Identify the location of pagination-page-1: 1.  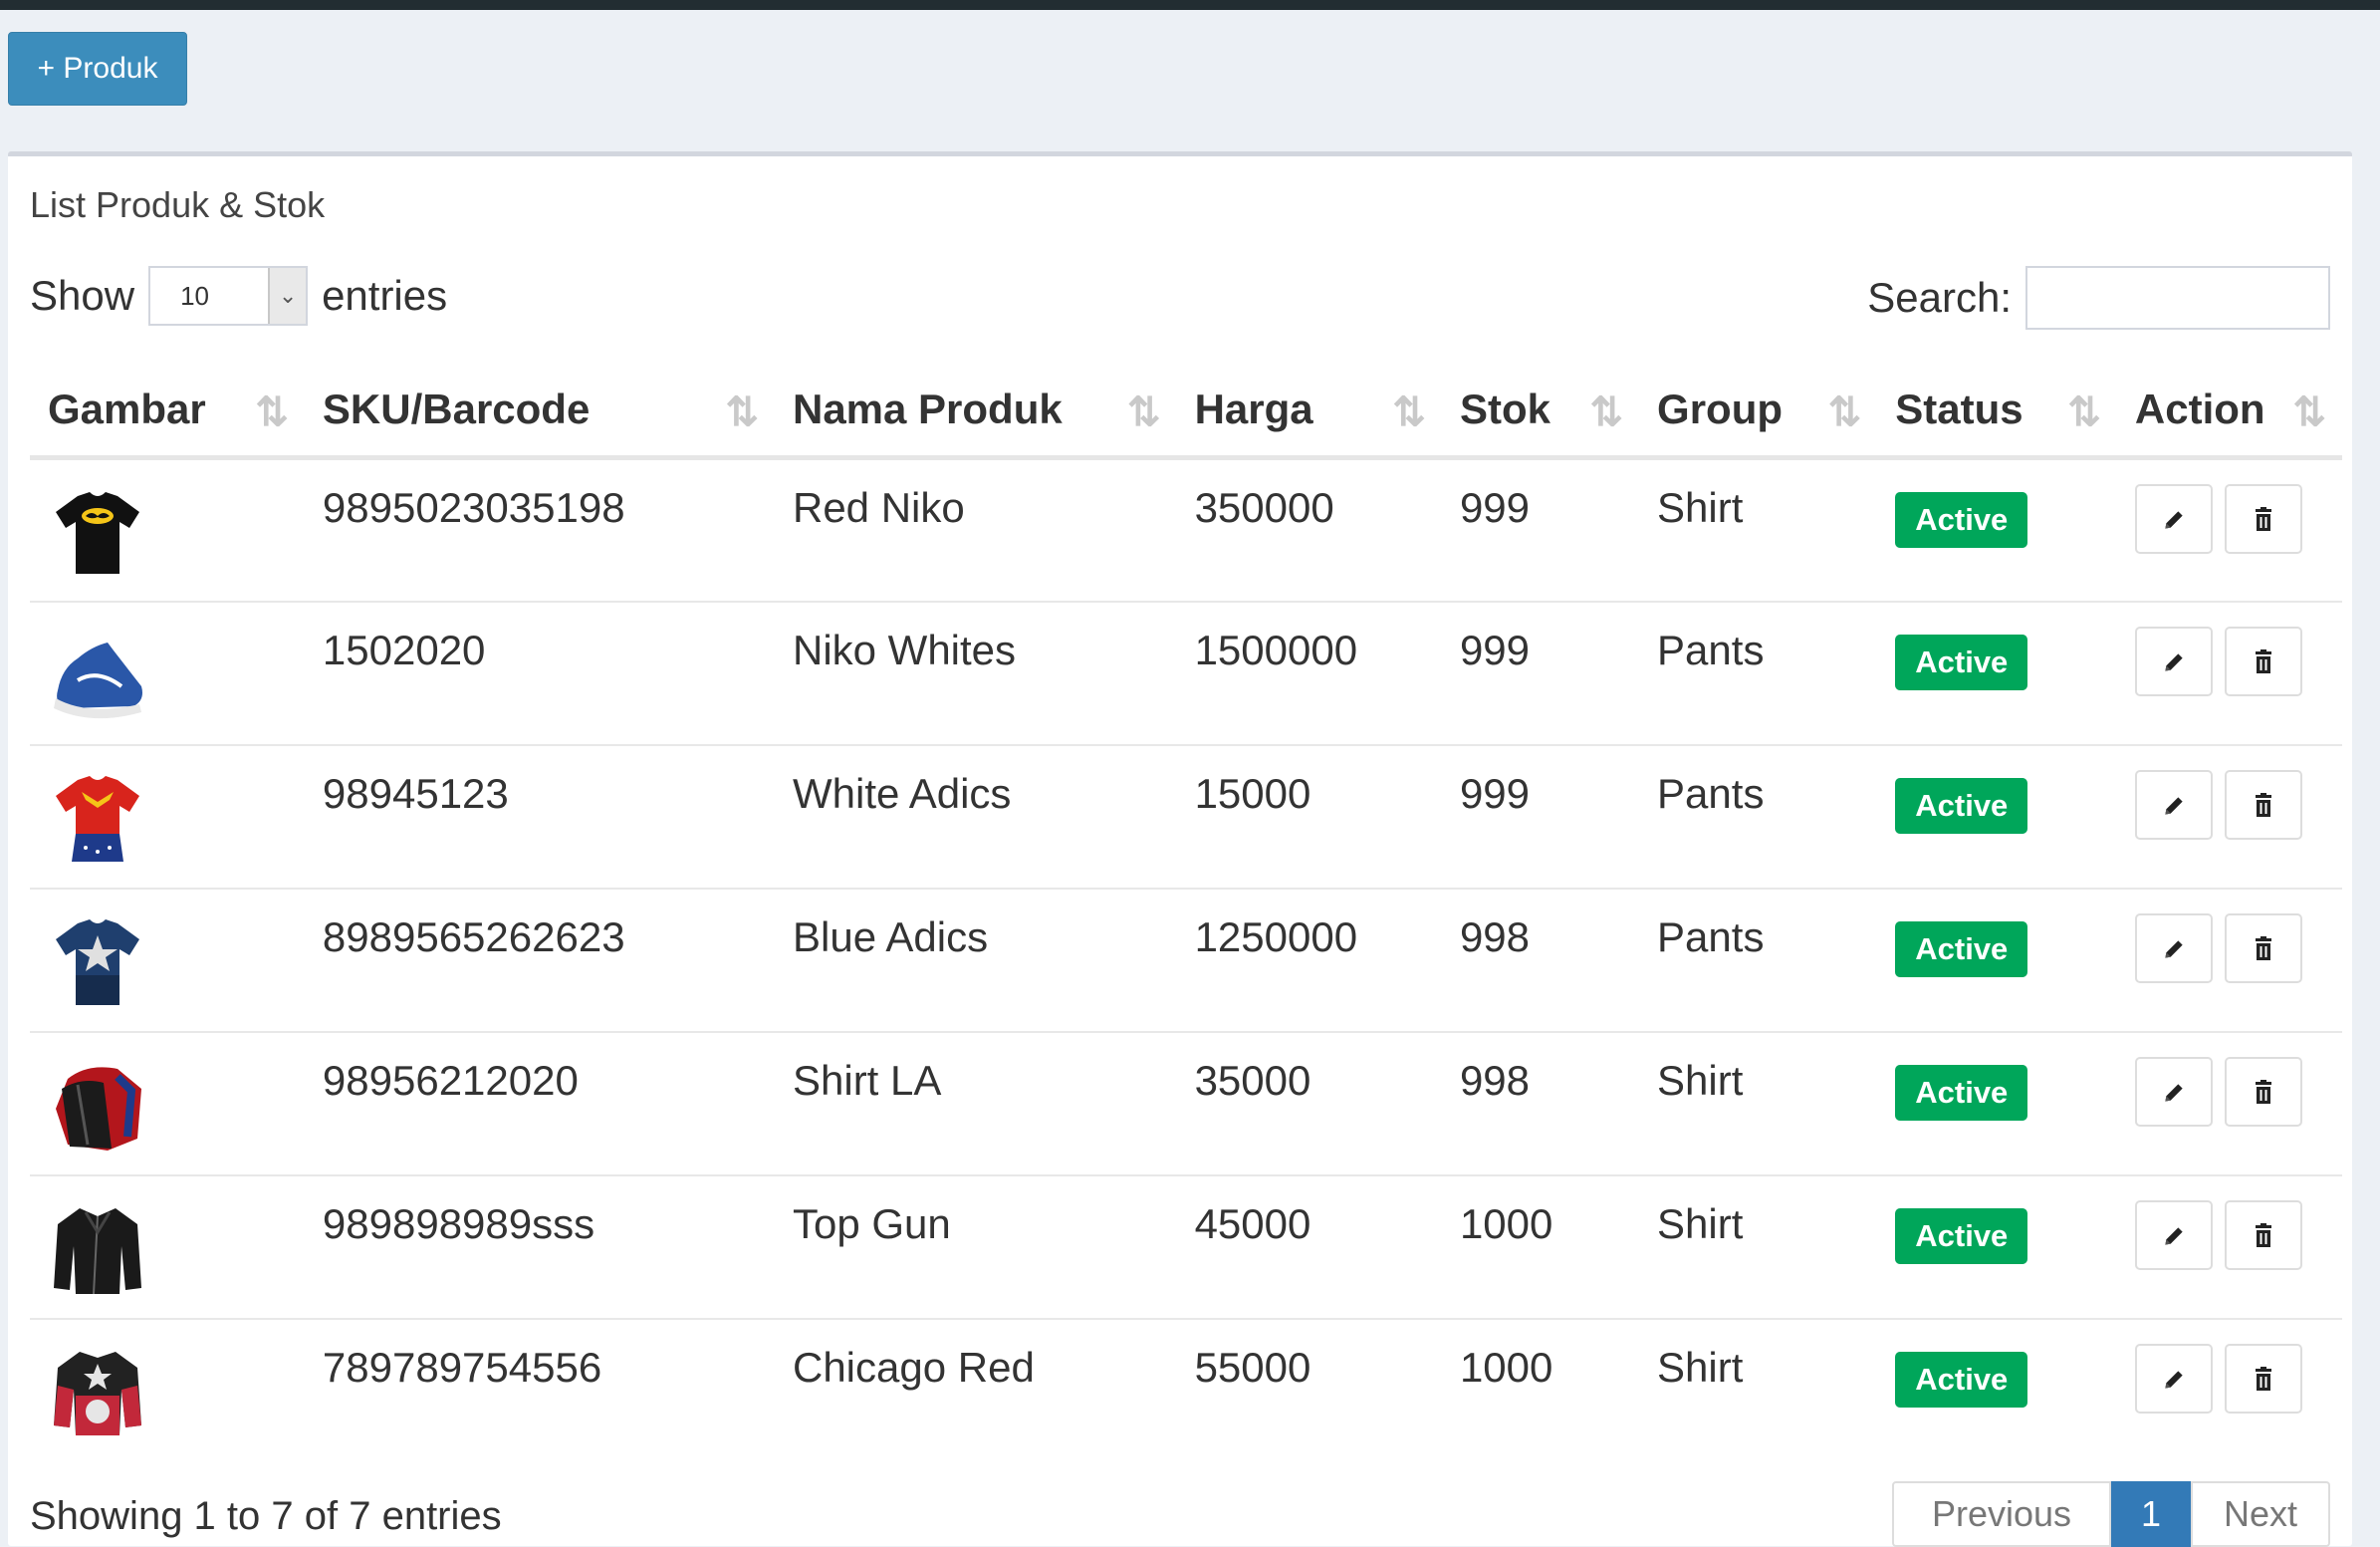
(2151, 1514).